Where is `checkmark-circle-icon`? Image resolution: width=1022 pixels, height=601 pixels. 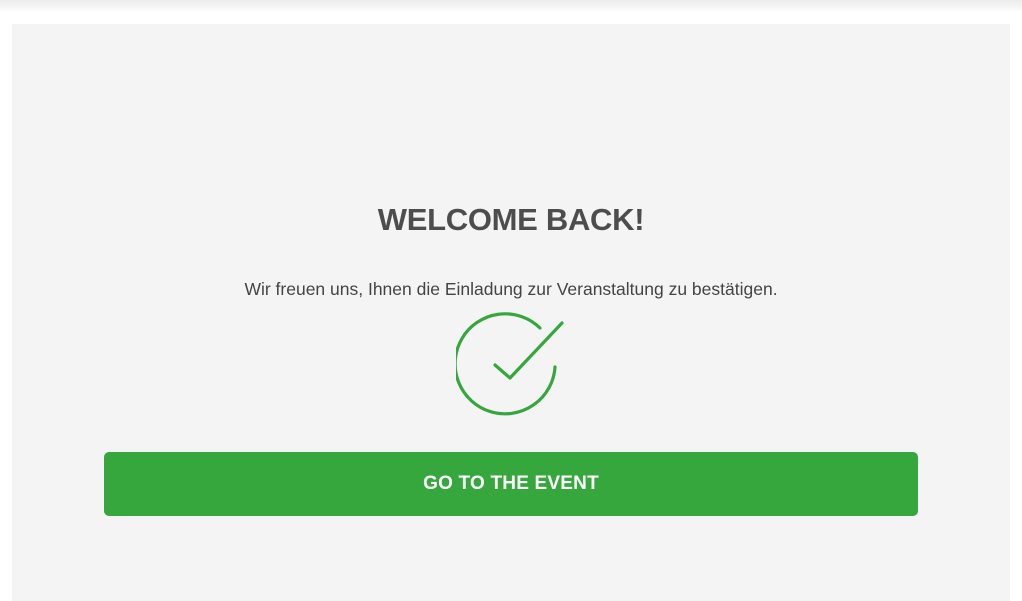 checkmark-circle-icon is located at coordinates (510, 364).